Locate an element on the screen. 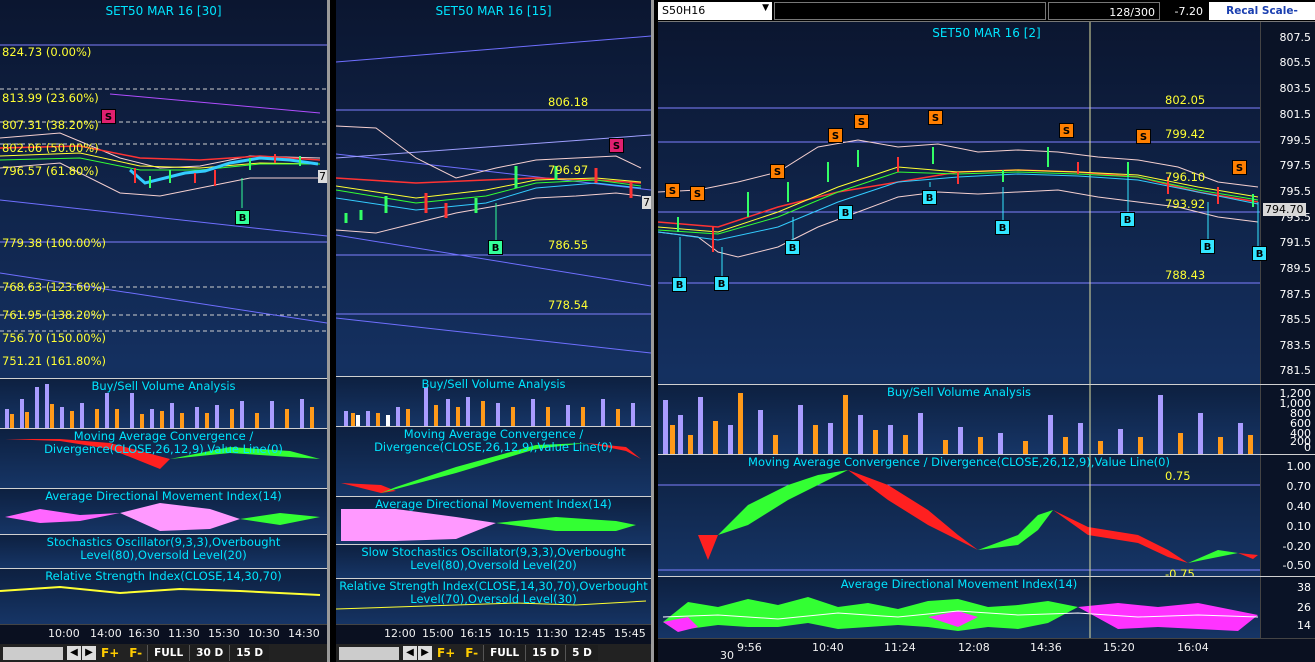 The width and height of the screenshot is (1315, 662). macd-tick: -0.50 is located at coordinates (1296, 565).